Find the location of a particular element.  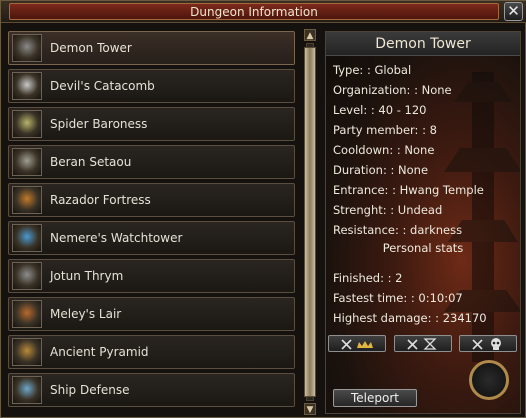

ranking-damage-button is located at coordinates (488, 343).